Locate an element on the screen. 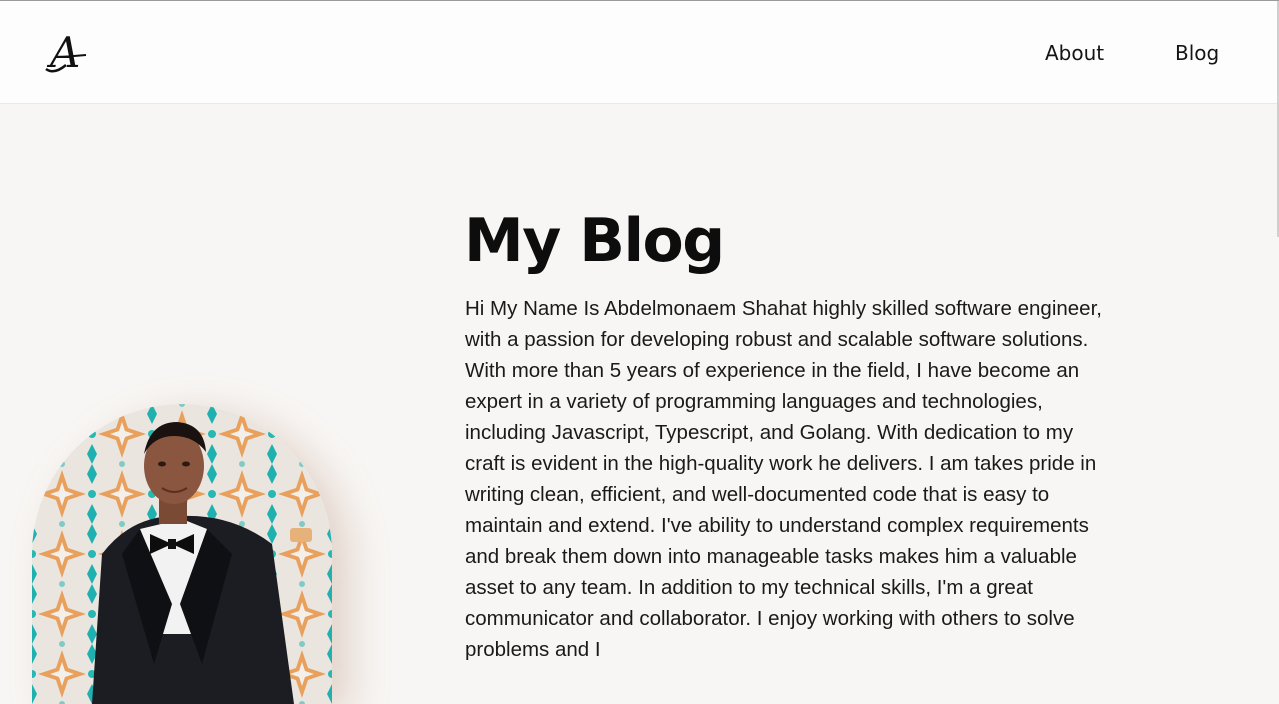  logo-icon: A is located at coordinates (73, 53).